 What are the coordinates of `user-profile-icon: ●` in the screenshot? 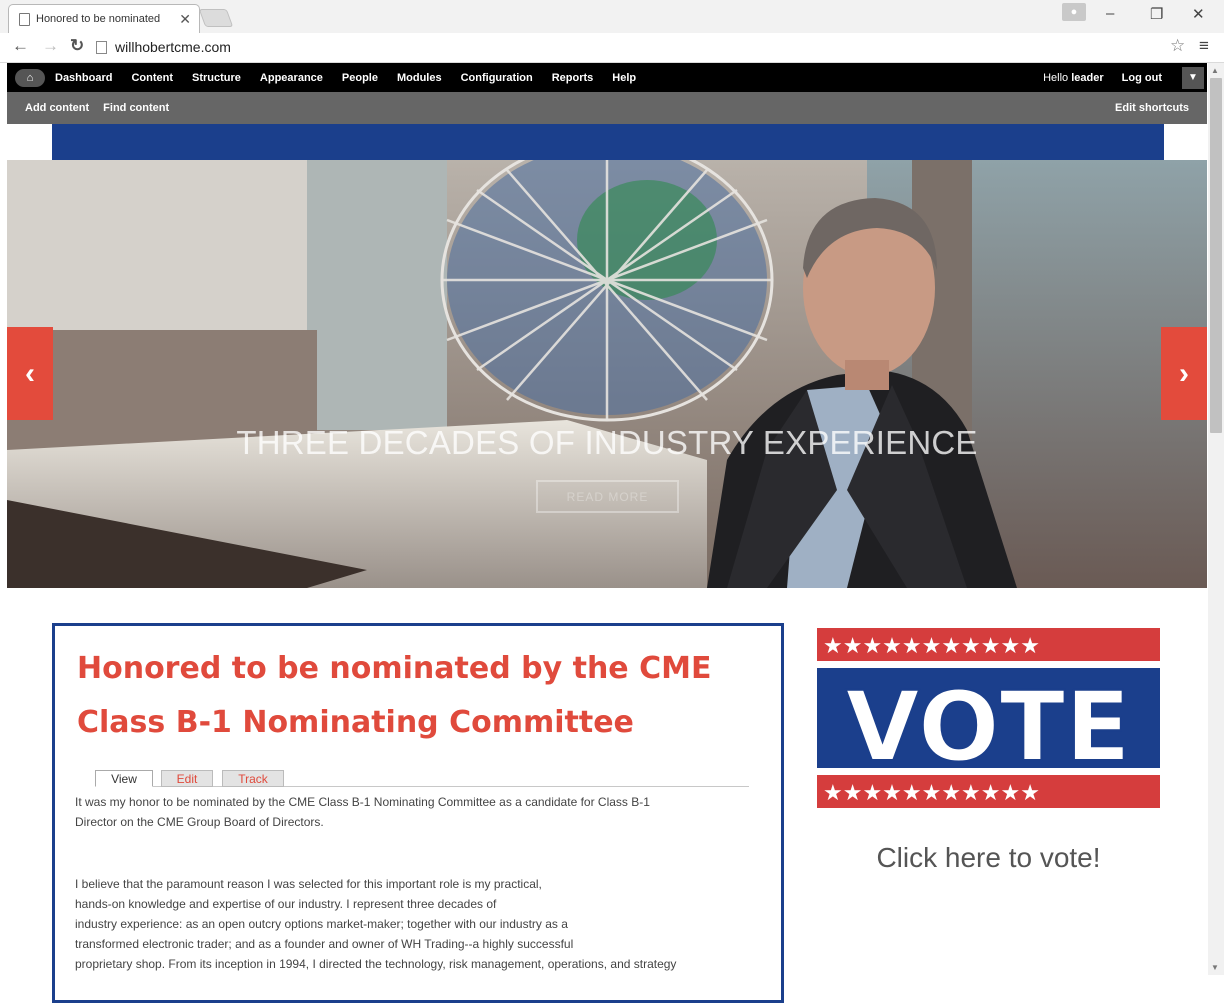 It's located at (1074, 12).